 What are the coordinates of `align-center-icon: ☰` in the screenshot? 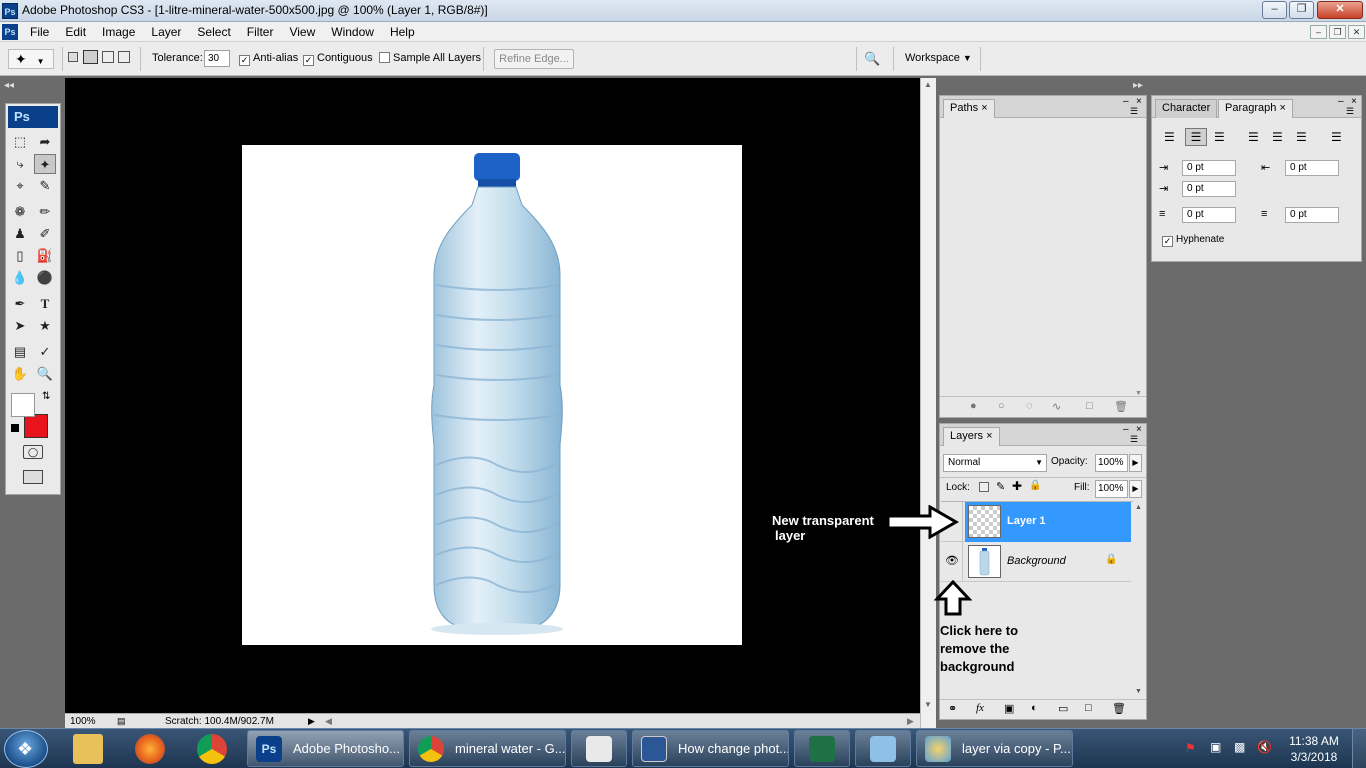 It's located at (1196, 137).